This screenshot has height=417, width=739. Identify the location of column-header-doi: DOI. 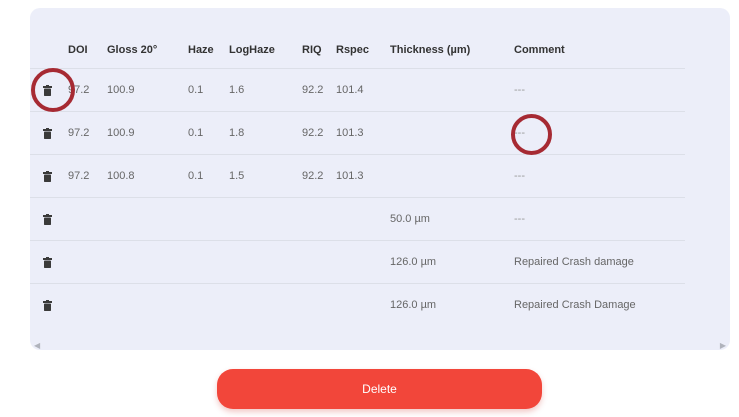
(87, 50).